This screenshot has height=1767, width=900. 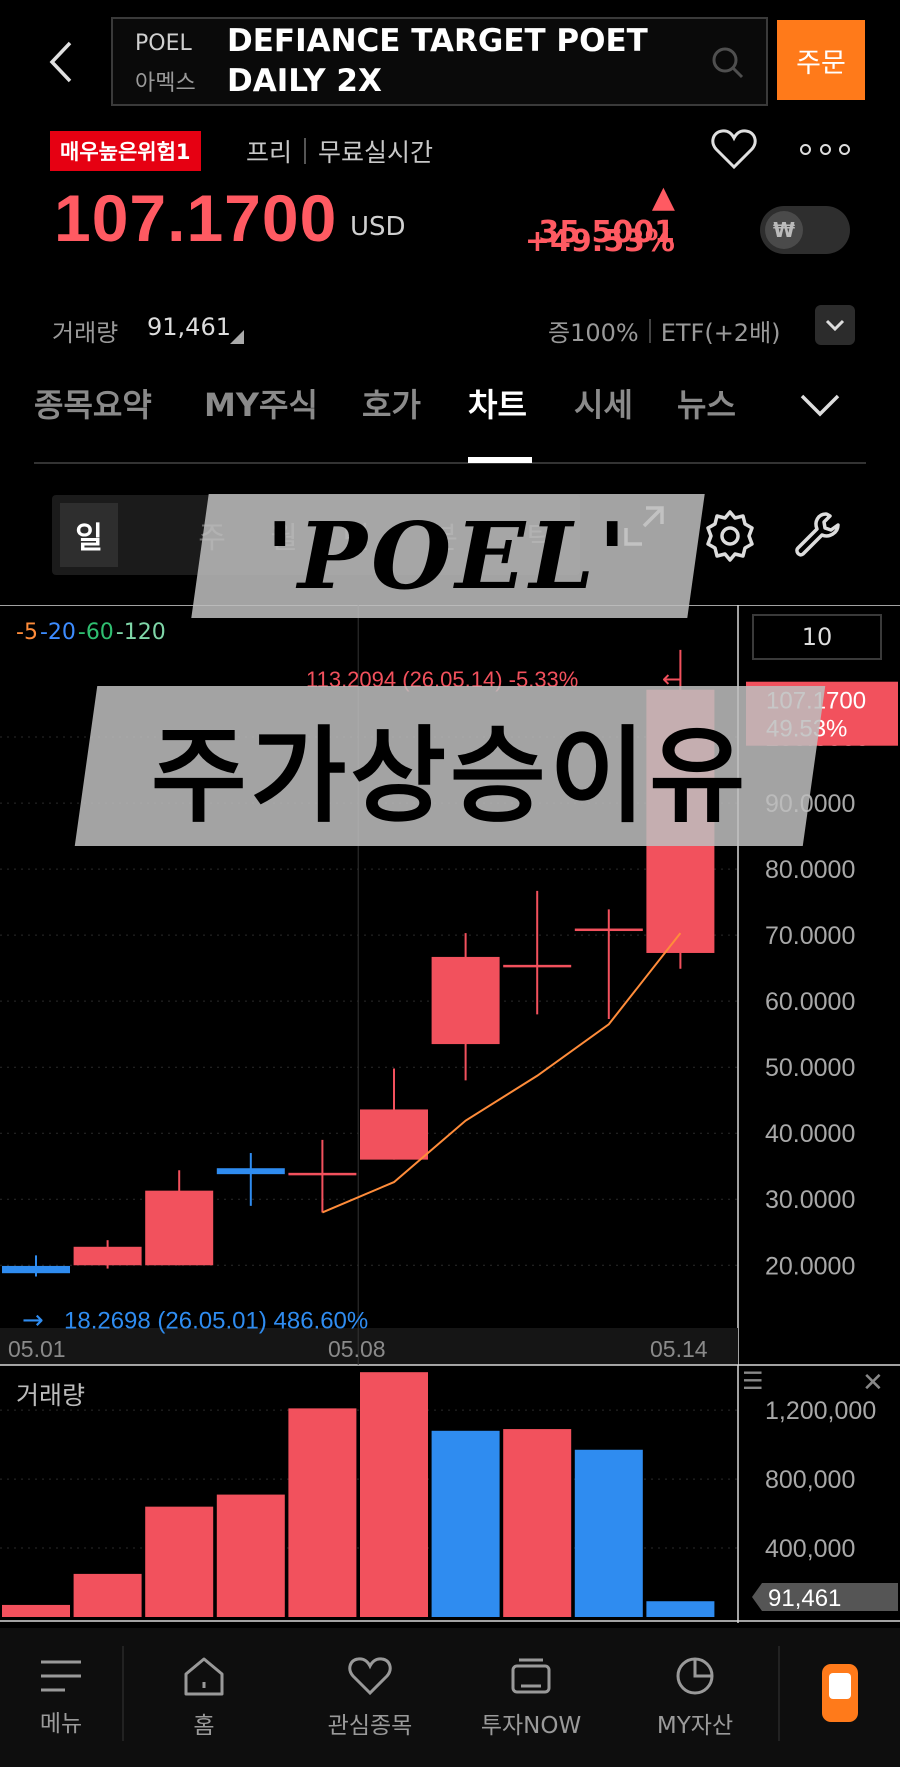 I want to click on current-volume-label: 91,461, so click(x=804, y=1598).